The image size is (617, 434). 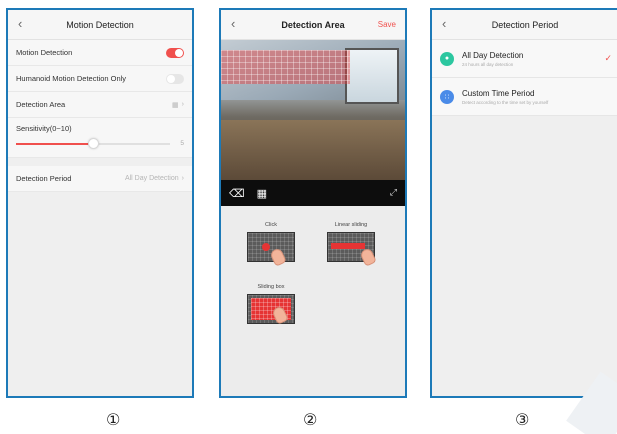 What do you see at coordinates (387, 24) in the screenshot?
I see `save-button: Save` at bounding box center [387, 24].